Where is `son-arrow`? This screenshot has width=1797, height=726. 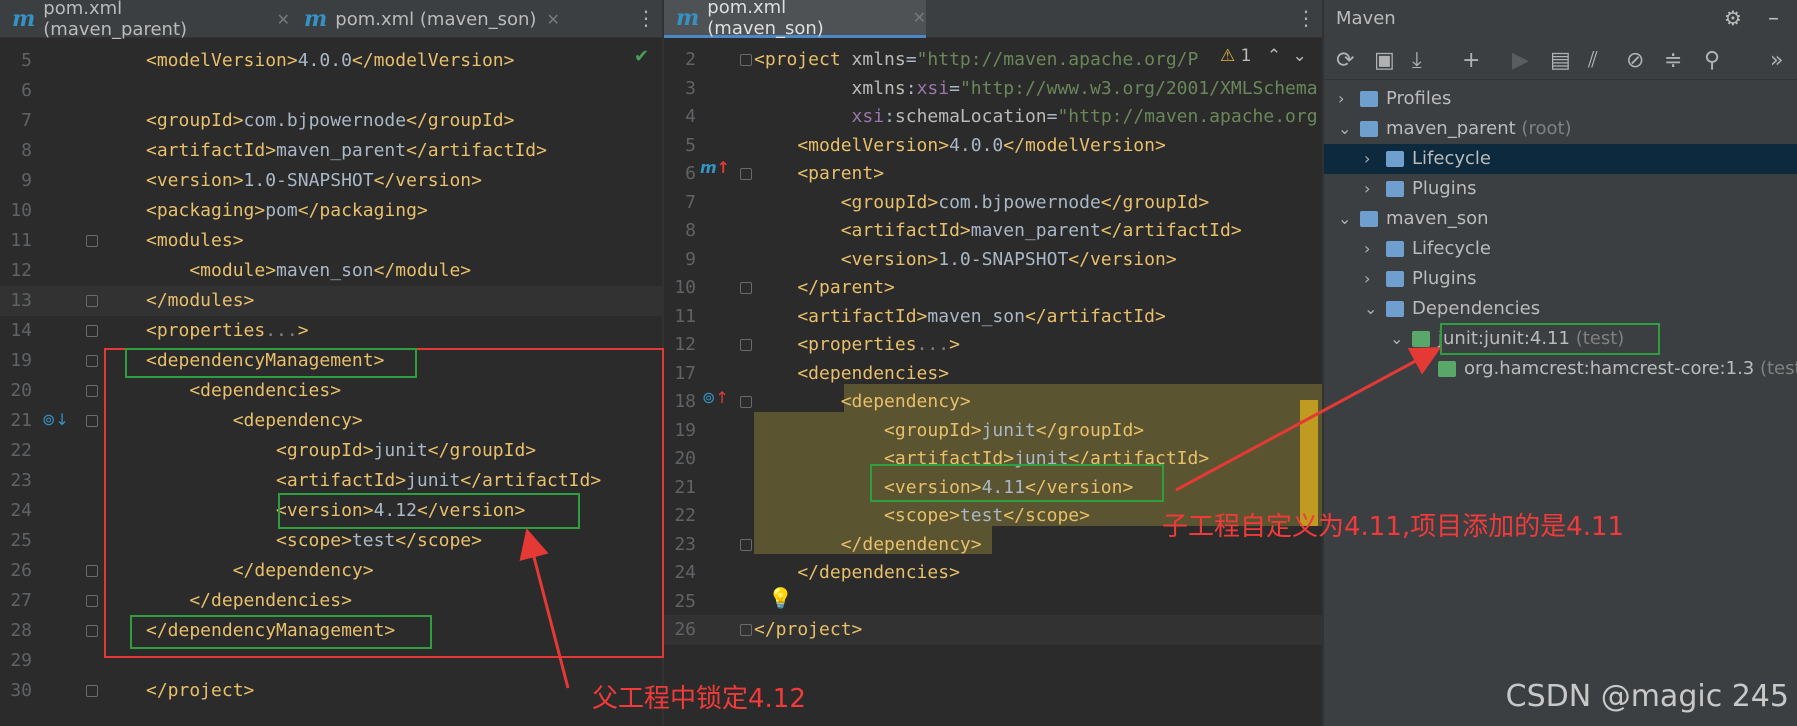 son-arrow is located at coordinates (1308, 419).